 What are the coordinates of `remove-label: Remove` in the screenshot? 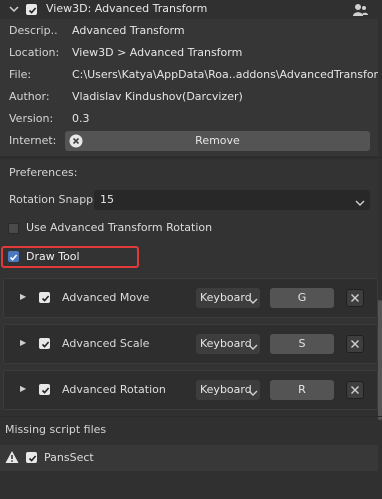 It's located at (217, 140).